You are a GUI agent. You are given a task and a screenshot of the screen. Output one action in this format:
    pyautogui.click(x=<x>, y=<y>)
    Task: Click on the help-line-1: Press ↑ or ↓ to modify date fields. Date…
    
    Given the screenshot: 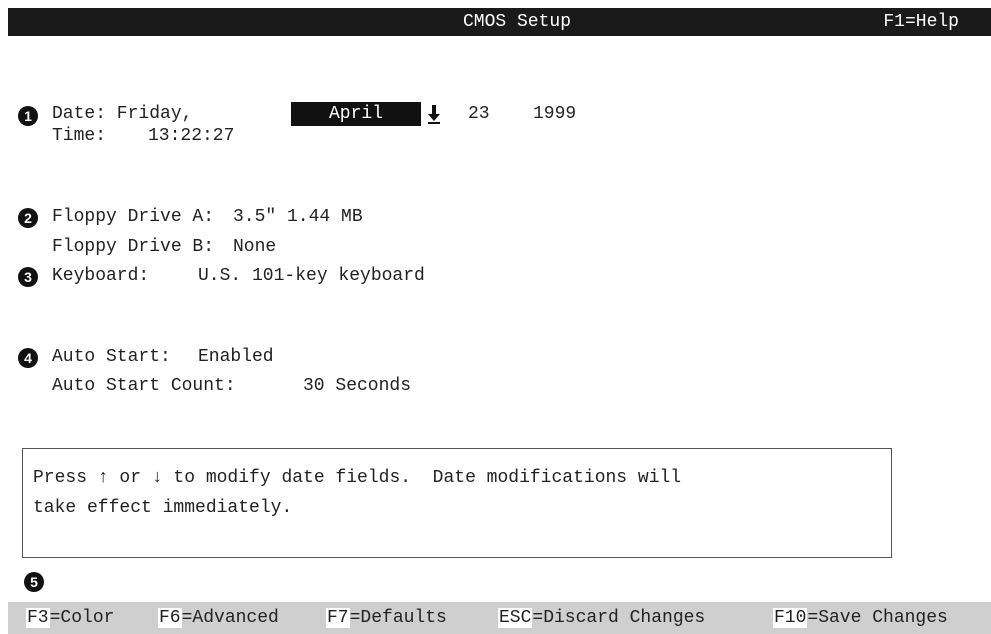 What is the action you would take?
    pyautogui.click(x=357, y=478)
    